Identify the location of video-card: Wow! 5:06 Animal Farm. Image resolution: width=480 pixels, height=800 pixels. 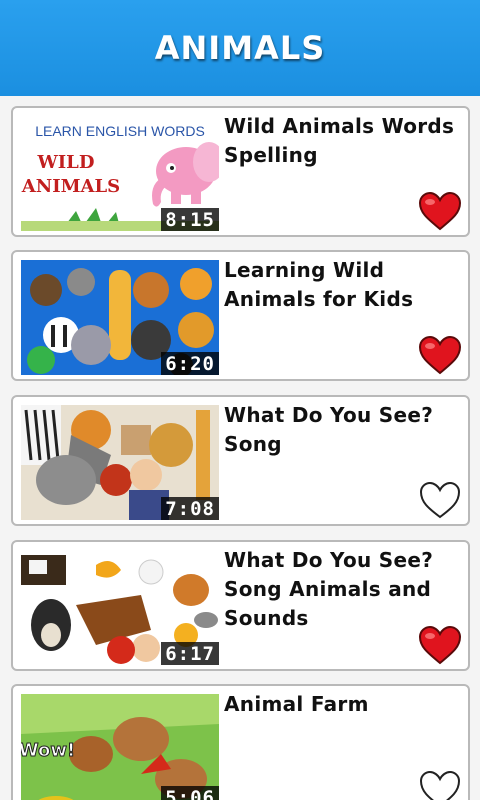
(240, 742).